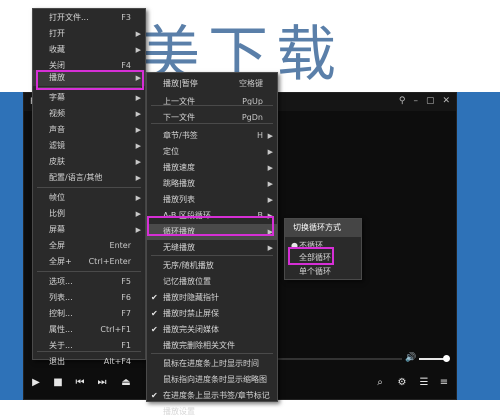 The image size is (500, 420). Describe the element at coordinates (76, 177) in the screenshot. I see `main-menu-item-label: 配置/语言/其他` at that location.